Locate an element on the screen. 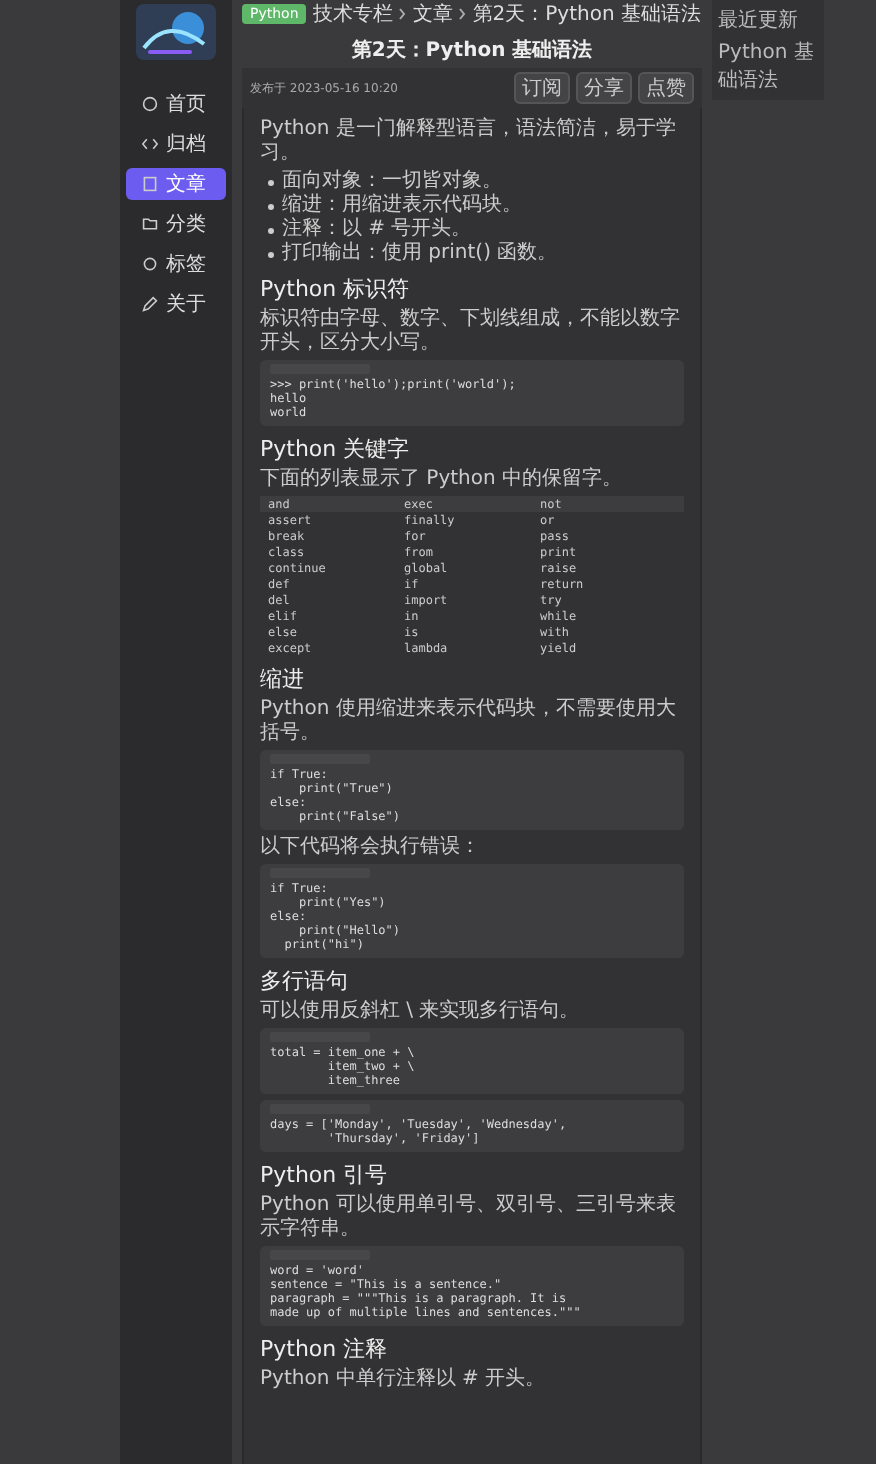 The image size is (876, 1464). list-item: 注释：以 # 号开头。 is located at coordinates (377, 229).